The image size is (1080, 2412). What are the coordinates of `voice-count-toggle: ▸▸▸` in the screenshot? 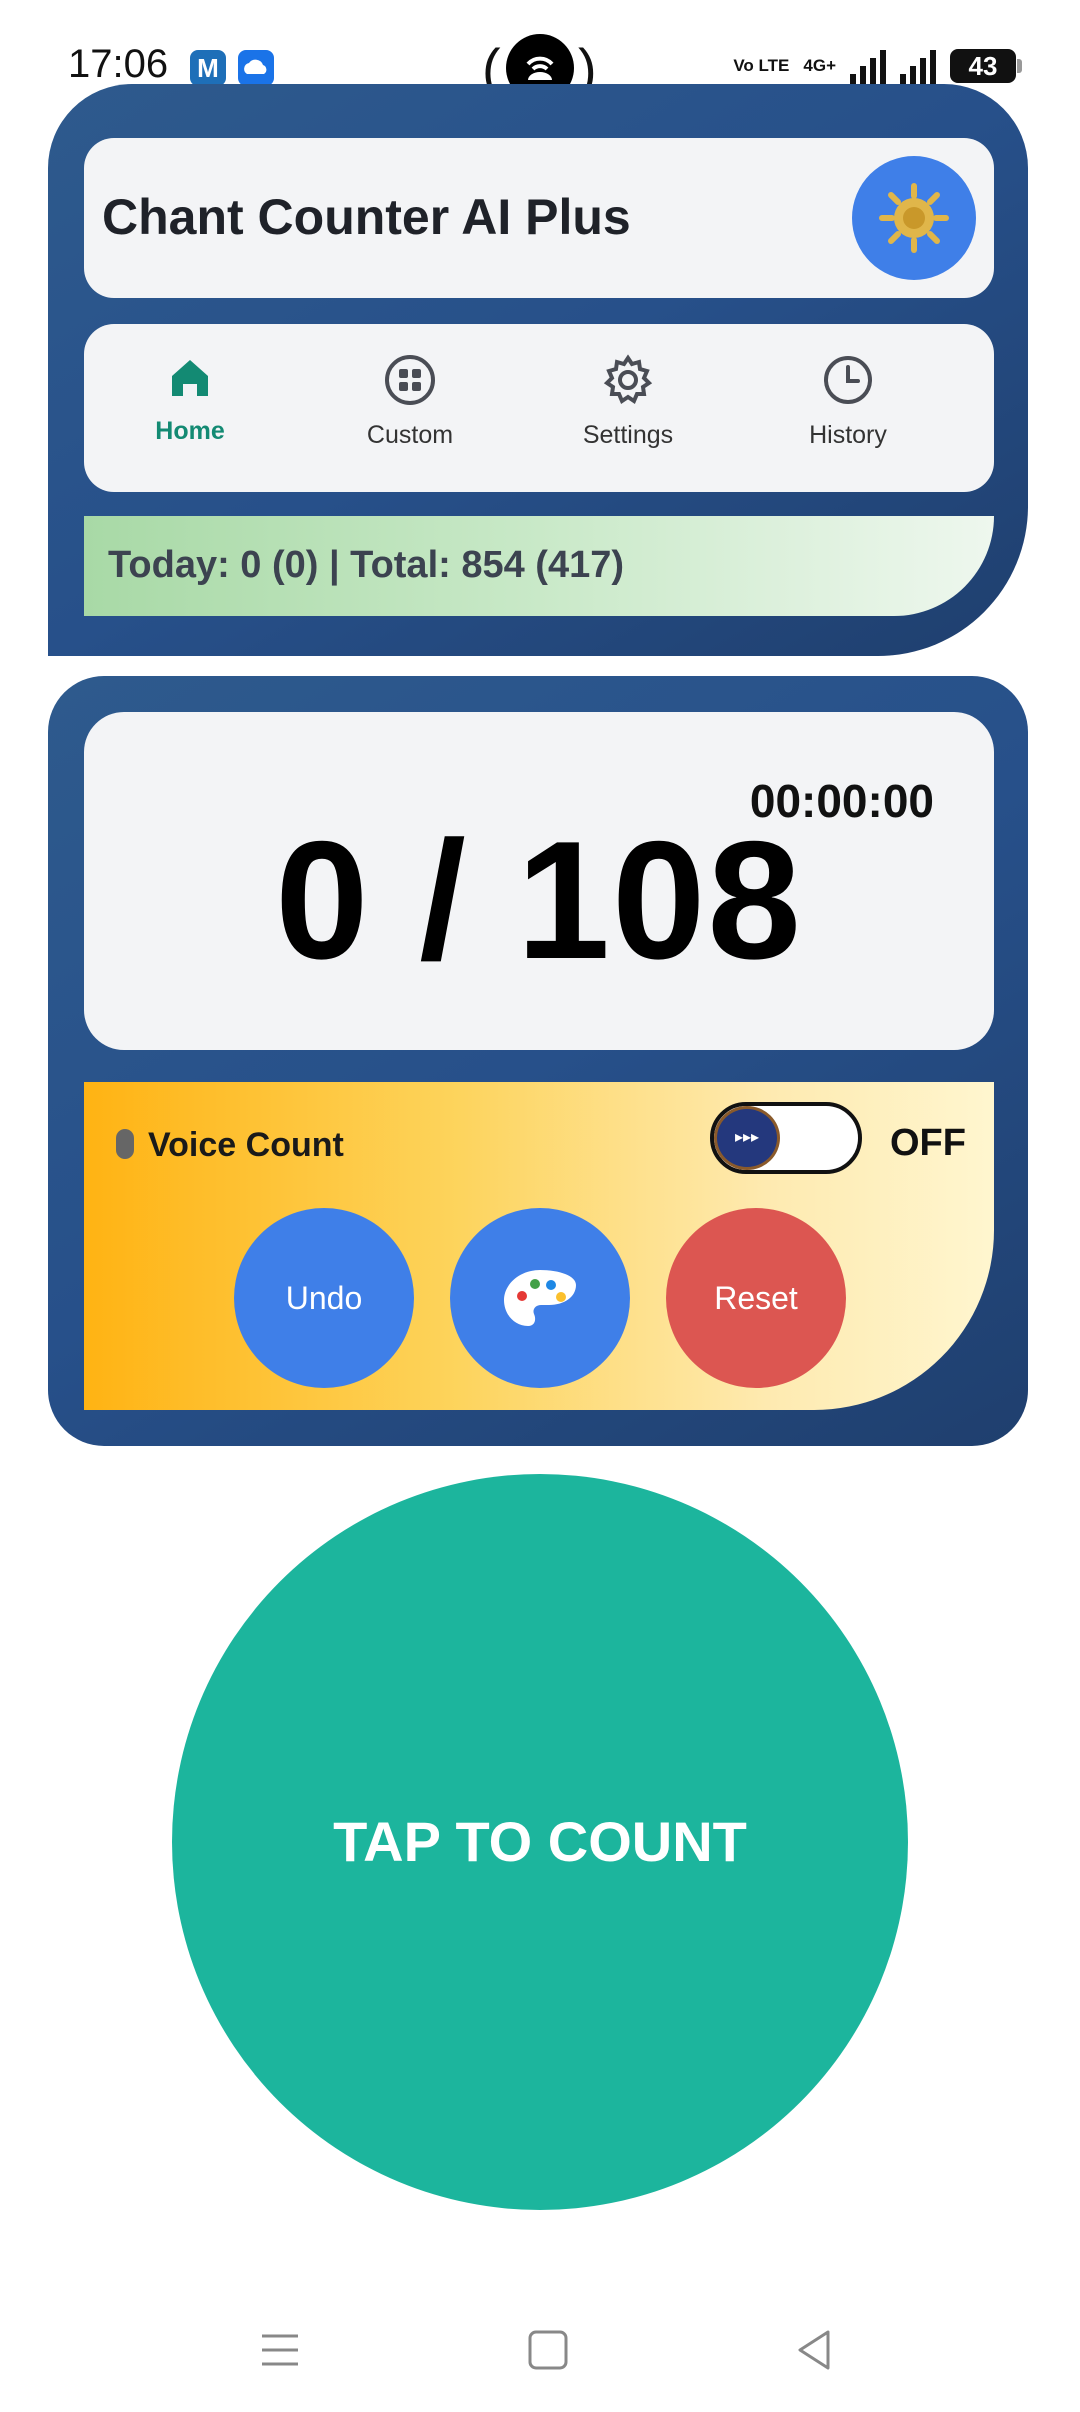 It's located at (786, 1138).